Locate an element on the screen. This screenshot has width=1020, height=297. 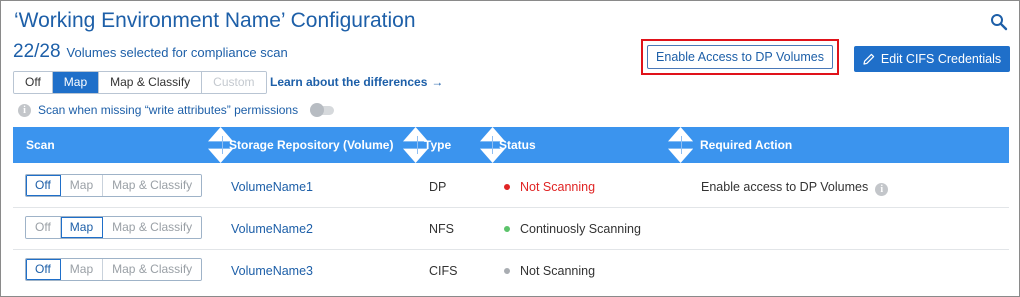
volume-type: CIFS is located at coordinates (443, 271).